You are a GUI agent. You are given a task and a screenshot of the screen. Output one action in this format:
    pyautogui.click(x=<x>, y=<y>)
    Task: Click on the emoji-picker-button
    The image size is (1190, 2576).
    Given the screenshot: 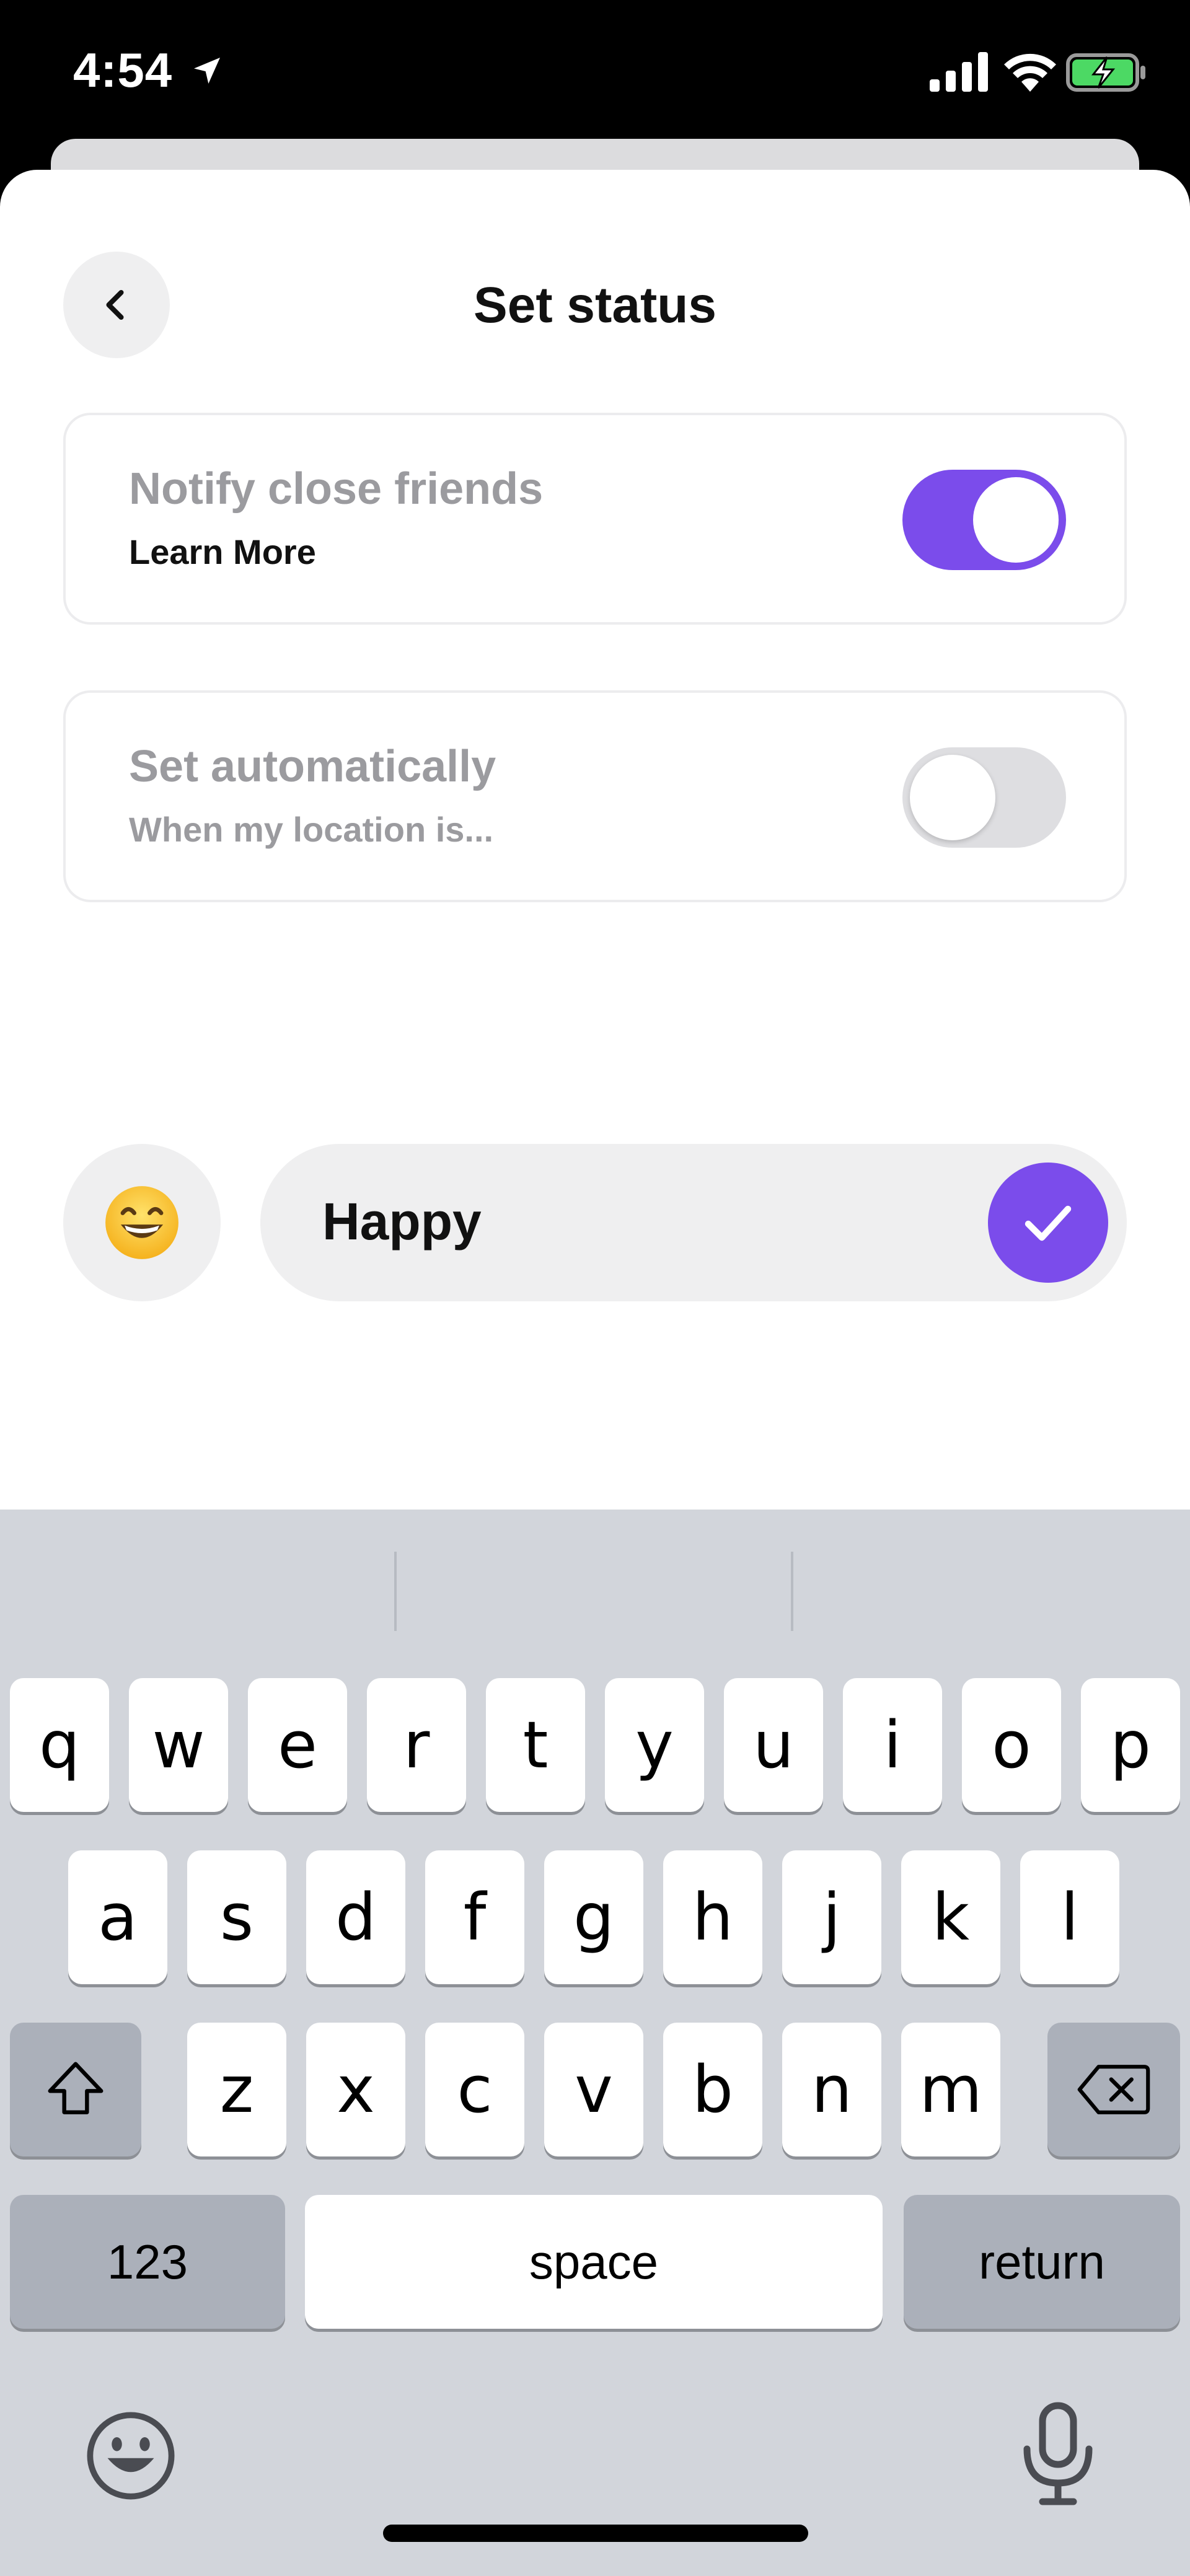 What is the action you would take?
    pyautogui.click(x=142, y=1223)
    